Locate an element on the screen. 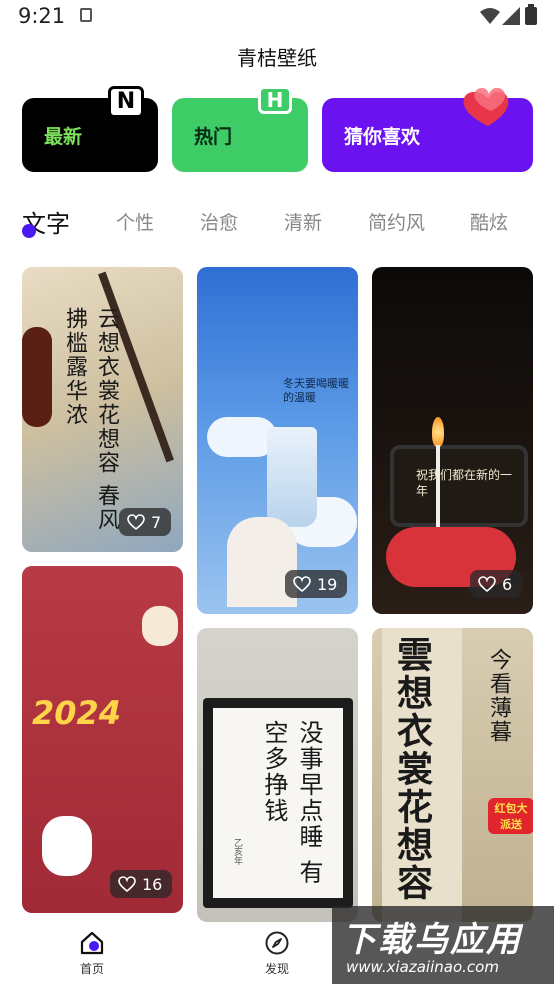 The image size is (554, 984). wallpaper-text: 冬天要喝暖暖的温暖 is located at coordinates (316, 390).